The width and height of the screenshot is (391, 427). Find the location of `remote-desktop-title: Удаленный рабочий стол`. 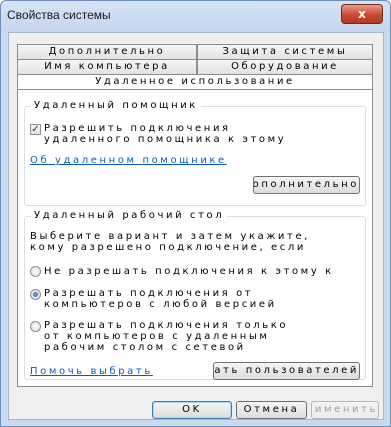

remote-desktop-title: Удаленный рабочий стол is located at coordinates (129, 216).